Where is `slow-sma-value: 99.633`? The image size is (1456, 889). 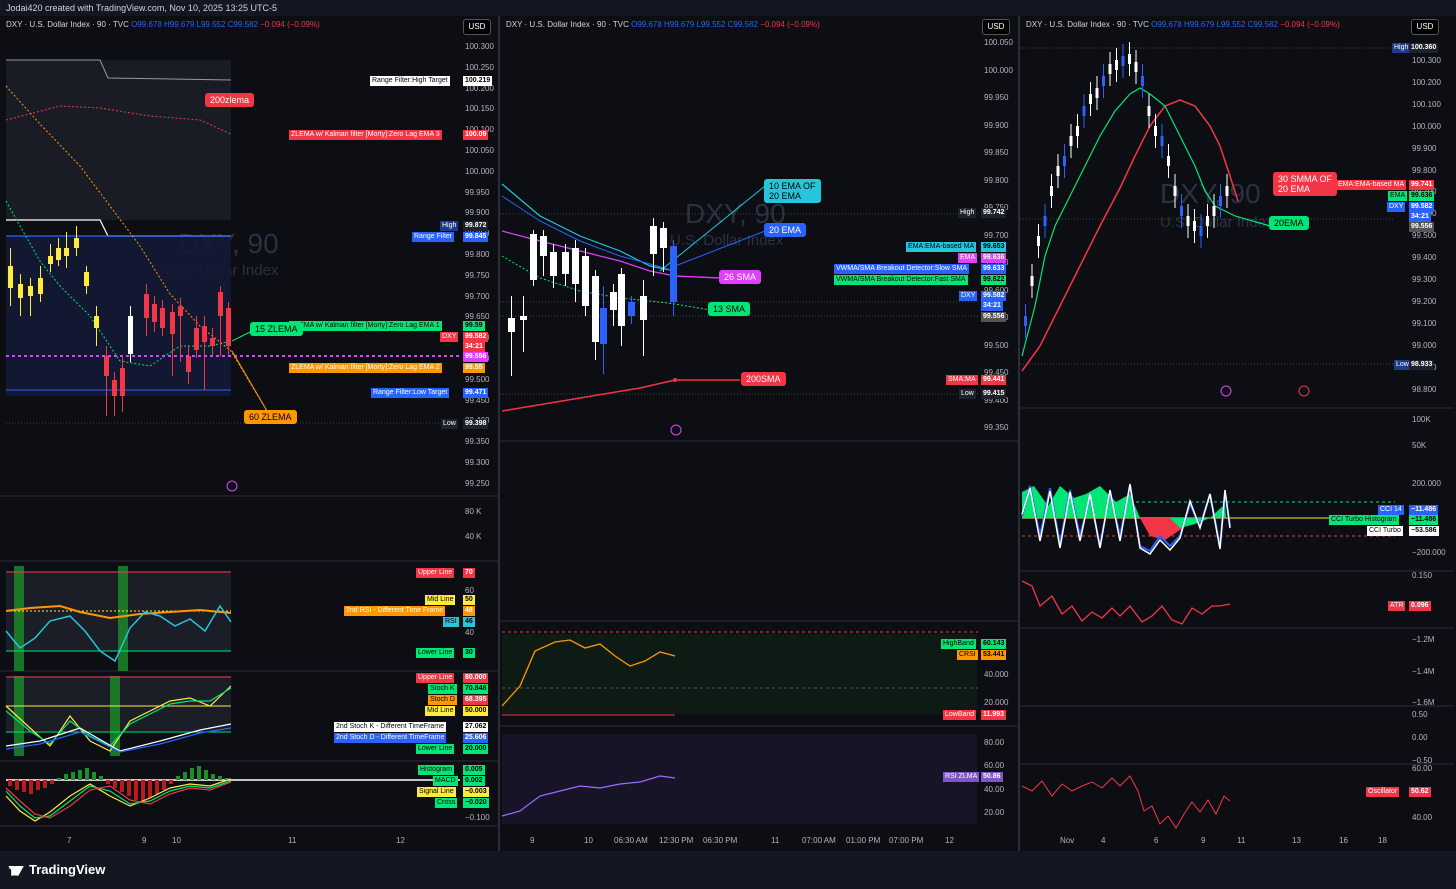 slow-sma-value: 99.633 is located at coordinates (994, 269).